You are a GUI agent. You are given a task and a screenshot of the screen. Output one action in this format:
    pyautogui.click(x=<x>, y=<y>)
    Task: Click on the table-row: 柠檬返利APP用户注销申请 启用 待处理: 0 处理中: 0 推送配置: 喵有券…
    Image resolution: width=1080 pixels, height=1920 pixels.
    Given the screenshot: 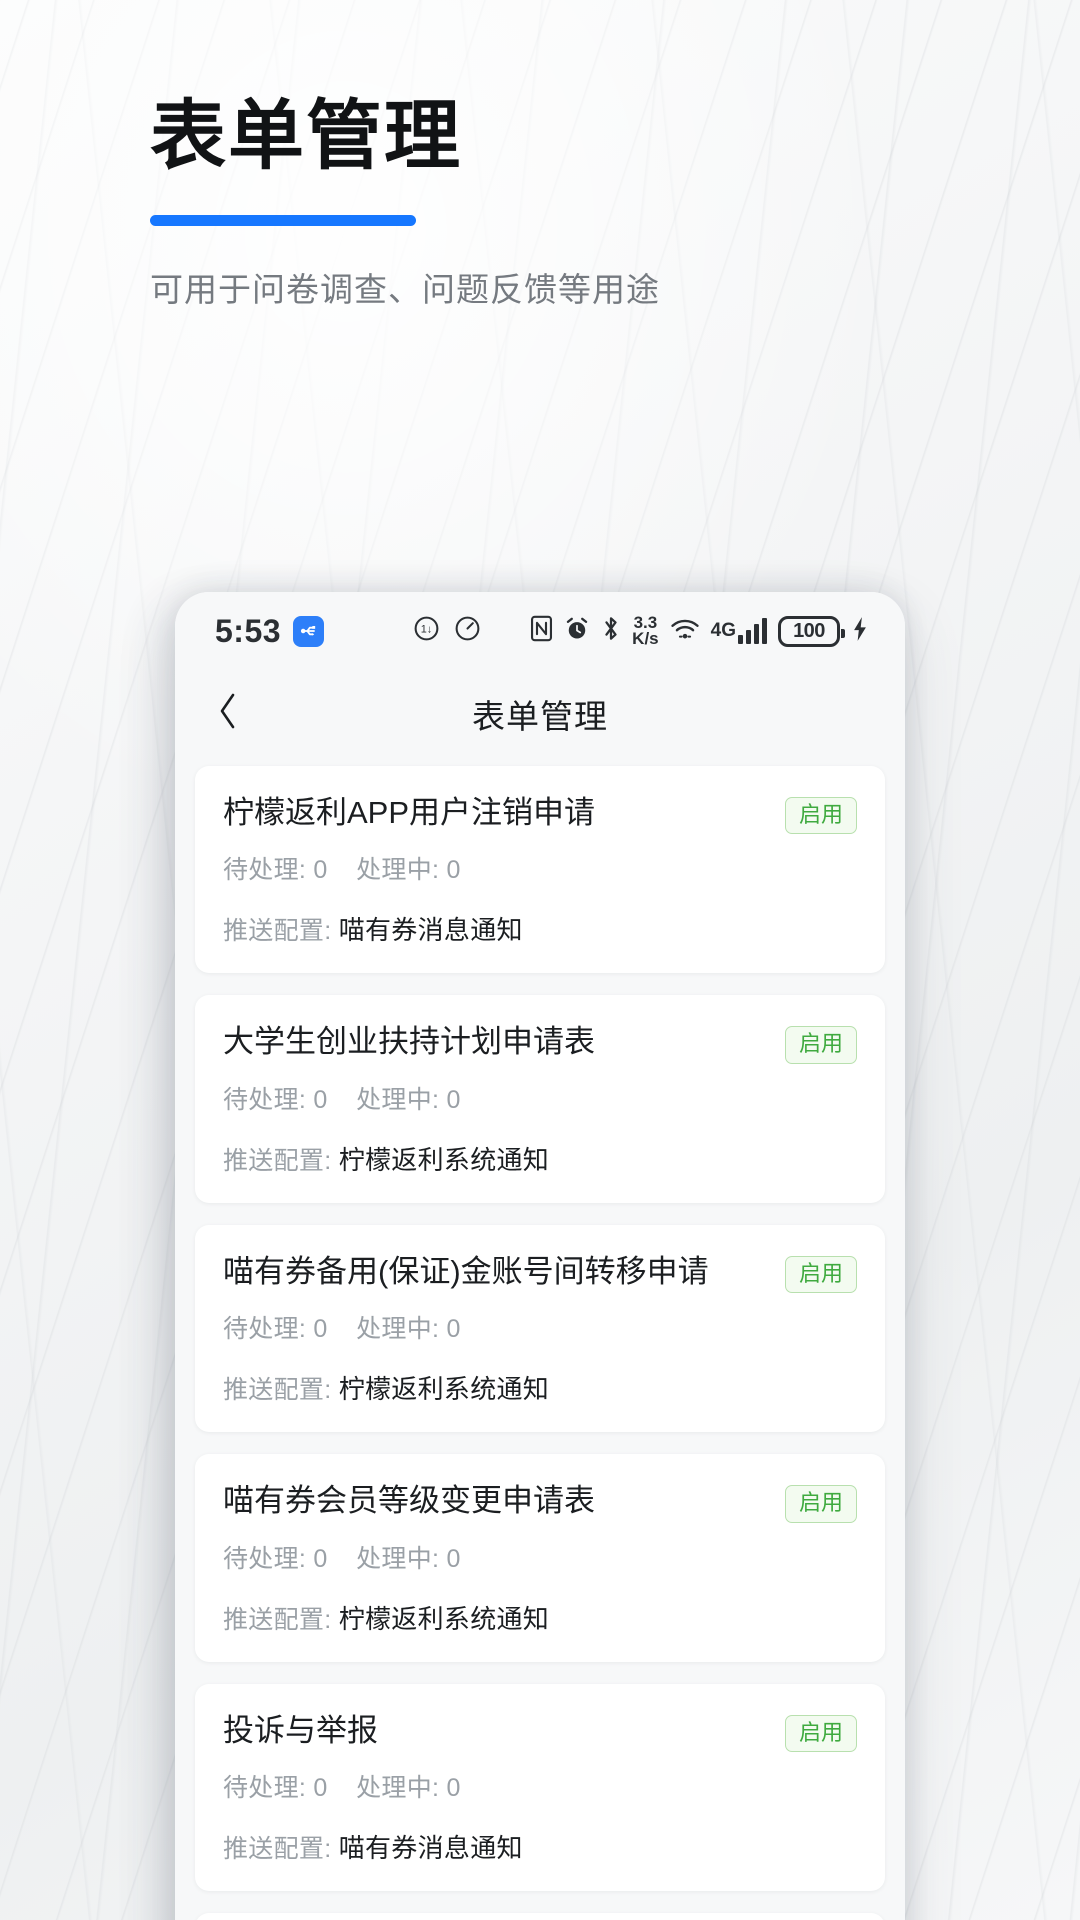 What is the action you would take?
    pyautogui.click(x=540, y=870)
    